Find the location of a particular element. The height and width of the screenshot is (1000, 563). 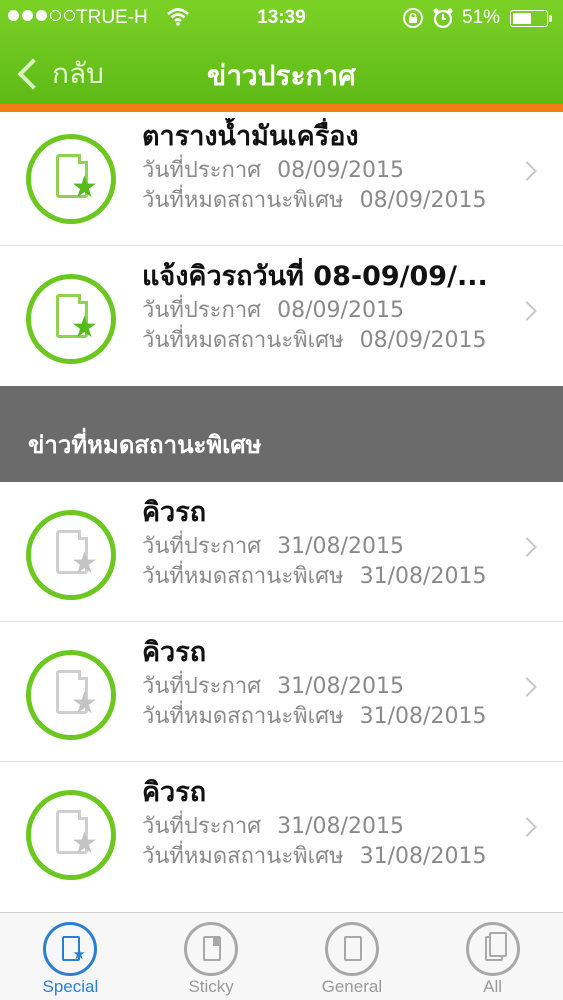

rotation-lock-icon is located at coordinates (413, 21).